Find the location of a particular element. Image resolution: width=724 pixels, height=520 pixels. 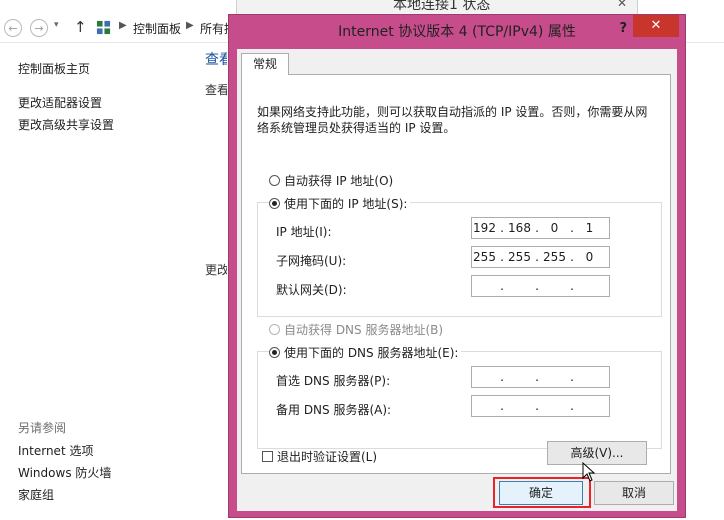

main-heading-fragment: 查看 is located at coordinates (216, 60).